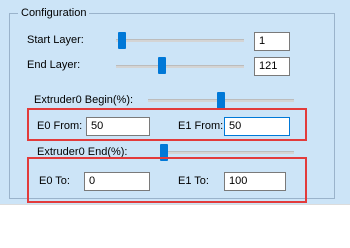 This screenshot has height=248, width=350. Describe the element at coordinates (54, 65) in the screenshot. I see `end-layer-label: End Layer:` at that location.